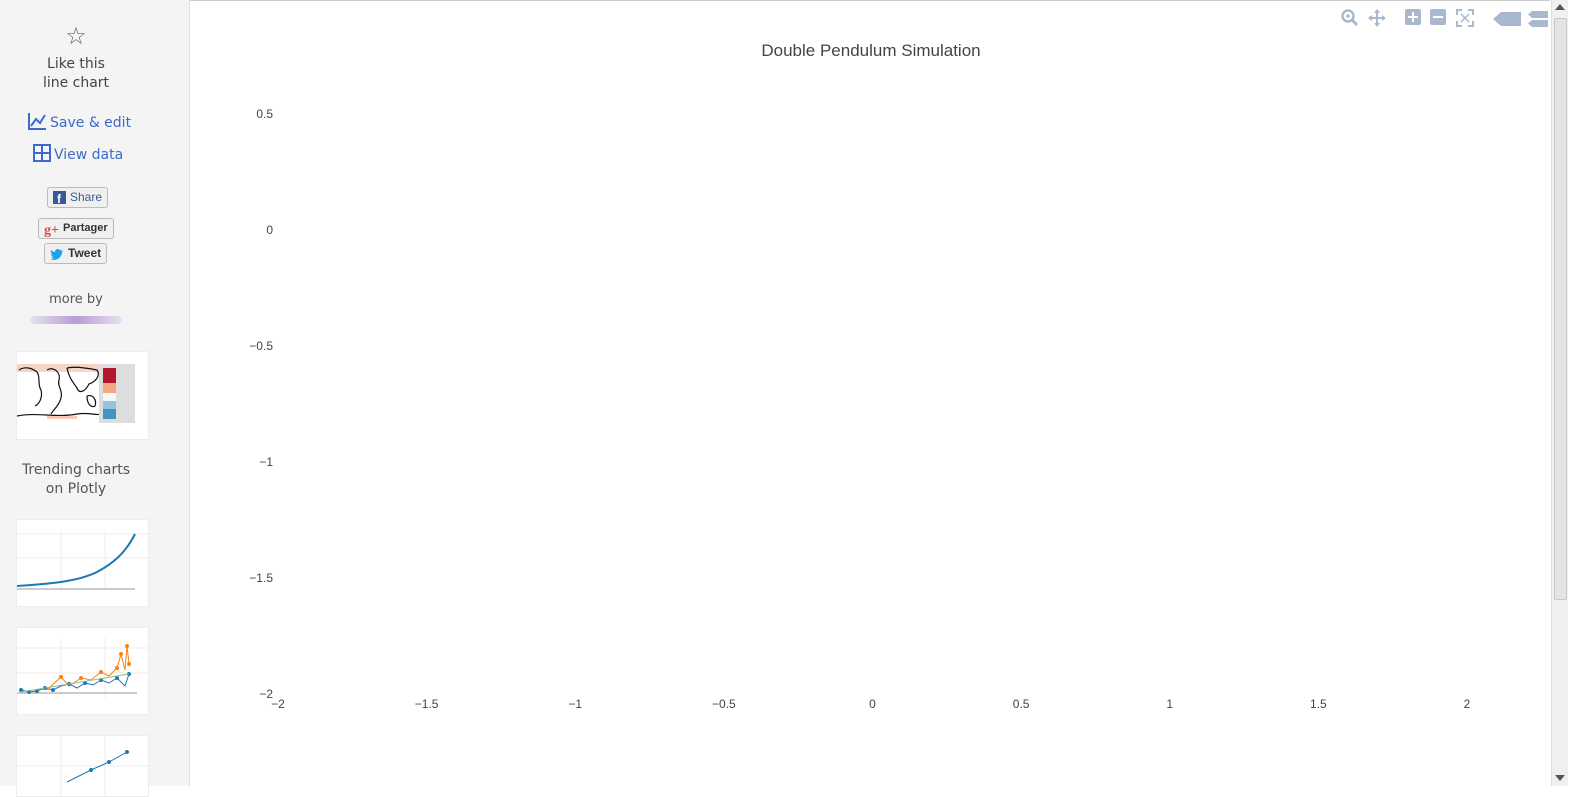 This screenshot has width=1595, height=797. I want to click on x-tick-label: −1.5, so click(427, 704).